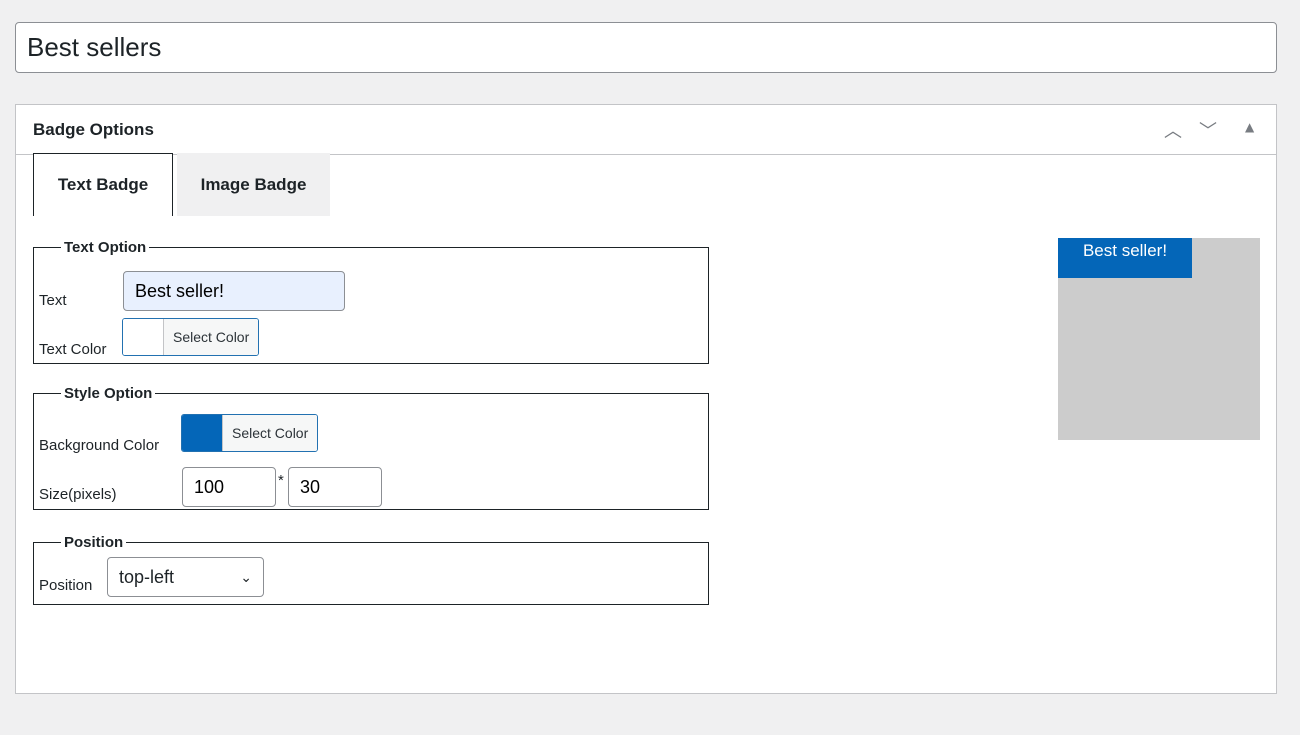 The height and width of the screenshot is (735, 1300). I want to click on chevron-down-icon: ﹀, so click(1208, 131).